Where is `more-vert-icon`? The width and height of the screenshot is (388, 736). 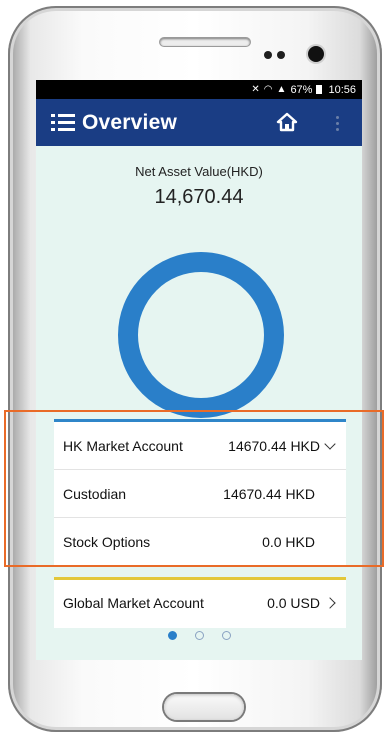 more-vert-icon is located at coordinates (337, 125).